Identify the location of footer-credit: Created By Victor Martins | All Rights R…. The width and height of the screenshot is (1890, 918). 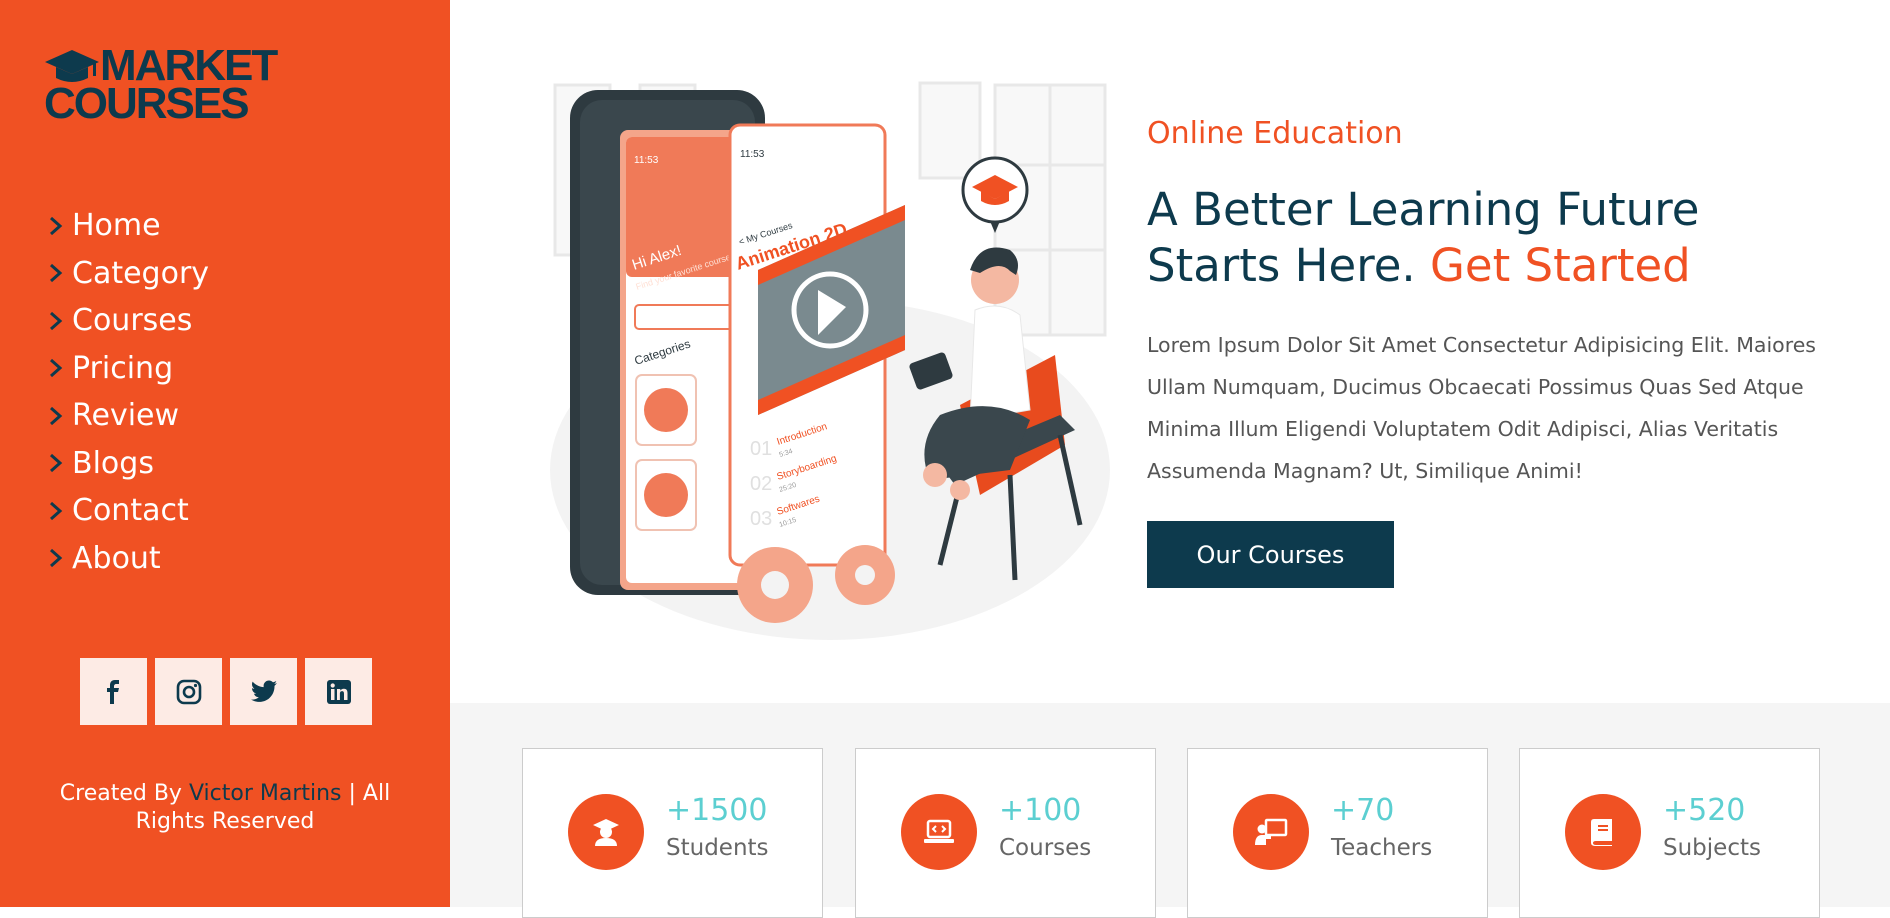
(225, 808).